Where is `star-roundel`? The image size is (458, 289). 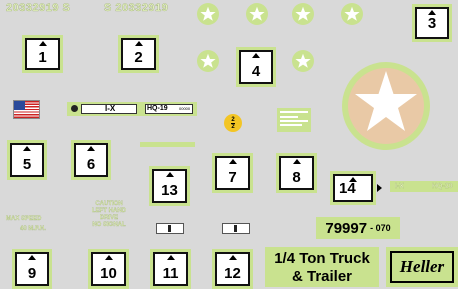
star-roundel is located at coordinates (386, 106).